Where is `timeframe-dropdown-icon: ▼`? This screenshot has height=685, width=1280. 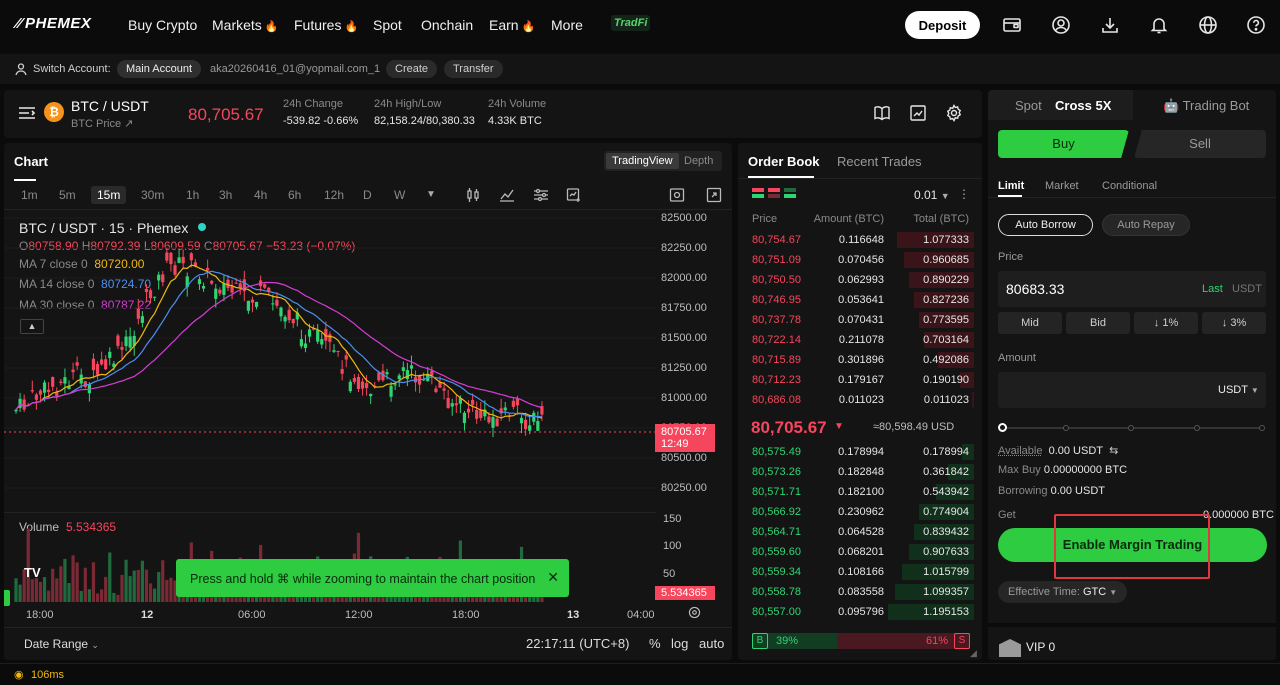 timeframe-dropdown-icon: ▼ is located at coordinates (431, 194).